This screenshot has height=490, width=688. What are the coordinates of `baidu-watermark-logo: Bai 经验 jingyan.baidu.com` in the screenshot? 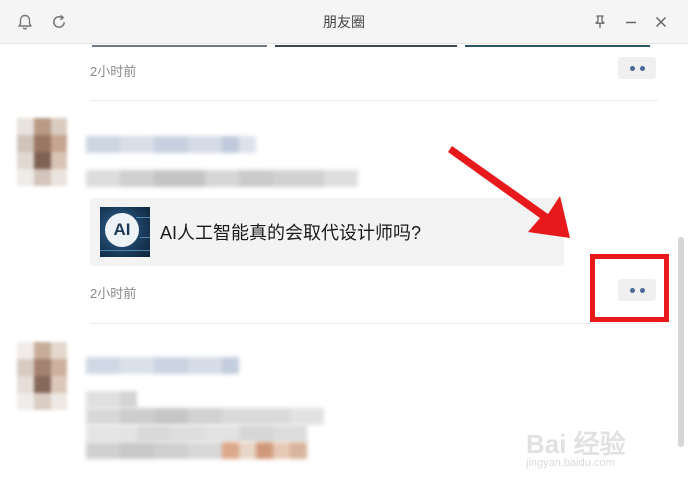 It's located at (591, 449).